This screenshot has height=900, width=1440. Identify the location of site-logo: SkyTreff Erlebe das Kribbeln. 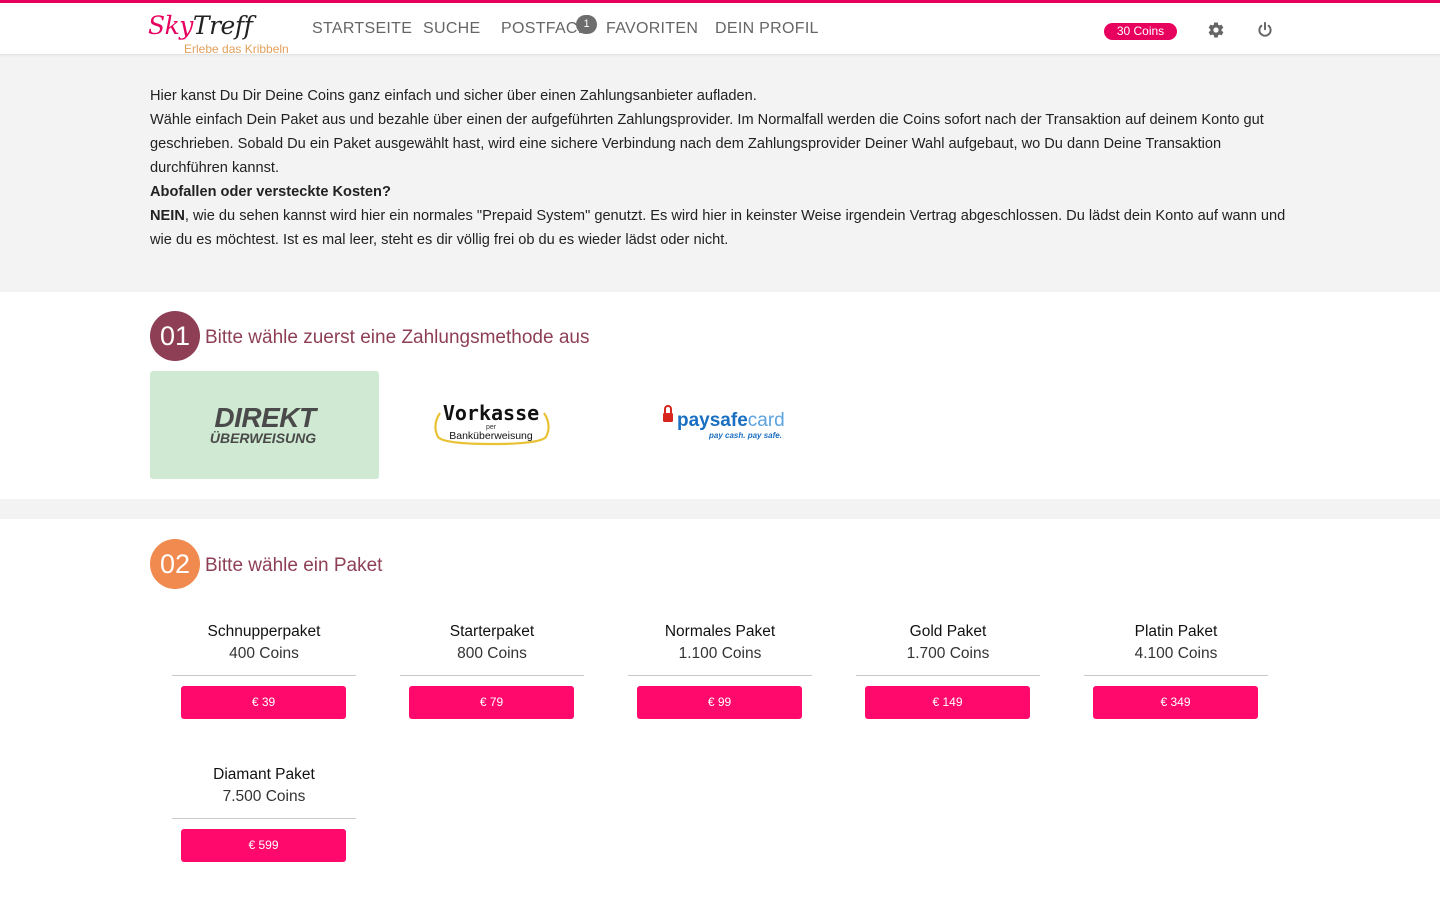
(223, 33).